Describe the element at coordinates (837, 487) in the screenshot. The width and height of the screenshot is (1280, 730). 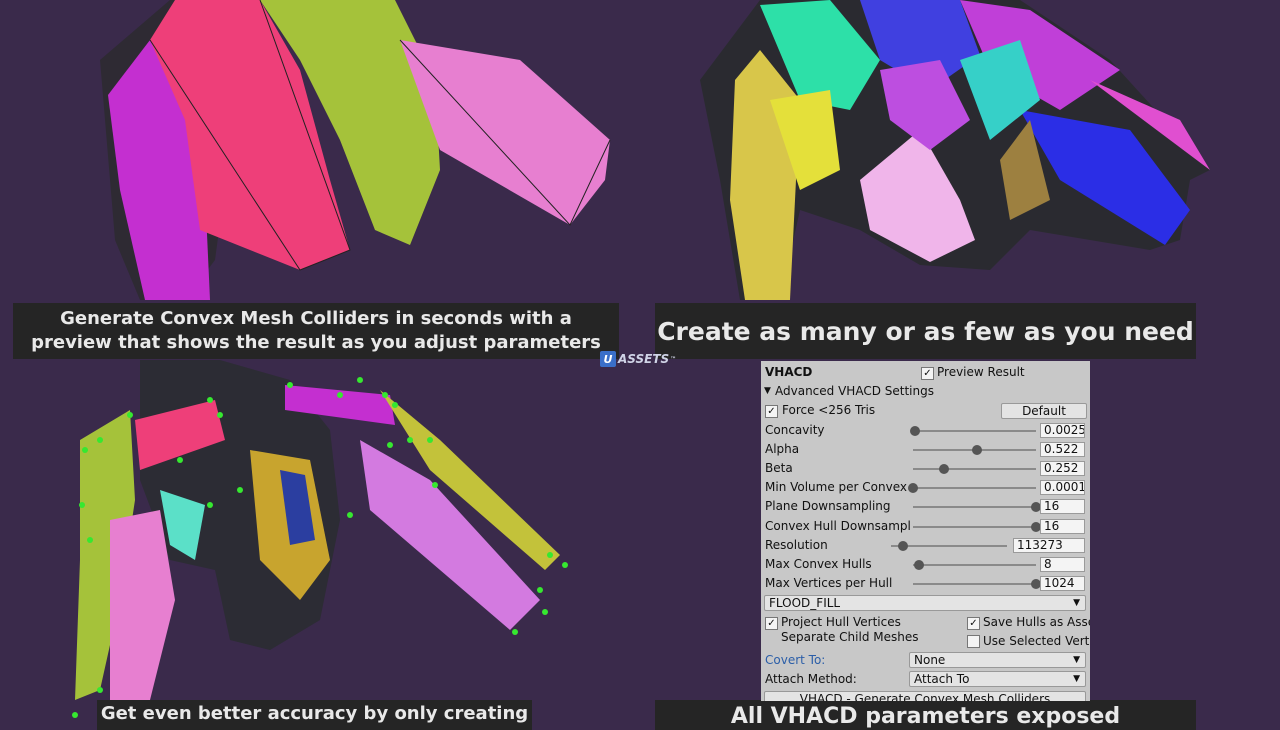
I see `slider-label: Min Volume per Convex Hu` at that location.